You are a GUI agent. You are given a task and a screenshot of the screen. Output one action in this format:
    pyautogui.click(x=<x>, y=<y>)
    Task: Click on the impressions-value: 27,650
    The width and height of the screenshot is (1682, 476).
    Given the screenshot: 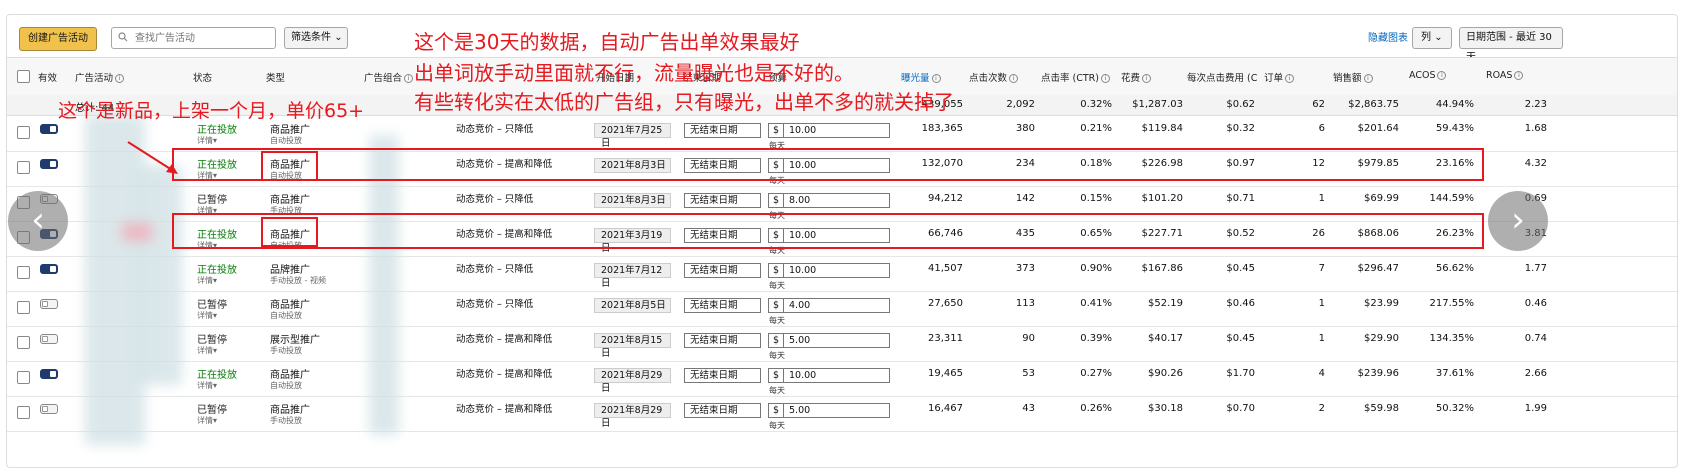 What is the action you would take?
    pyautogui.click(x=945, y=303)
    